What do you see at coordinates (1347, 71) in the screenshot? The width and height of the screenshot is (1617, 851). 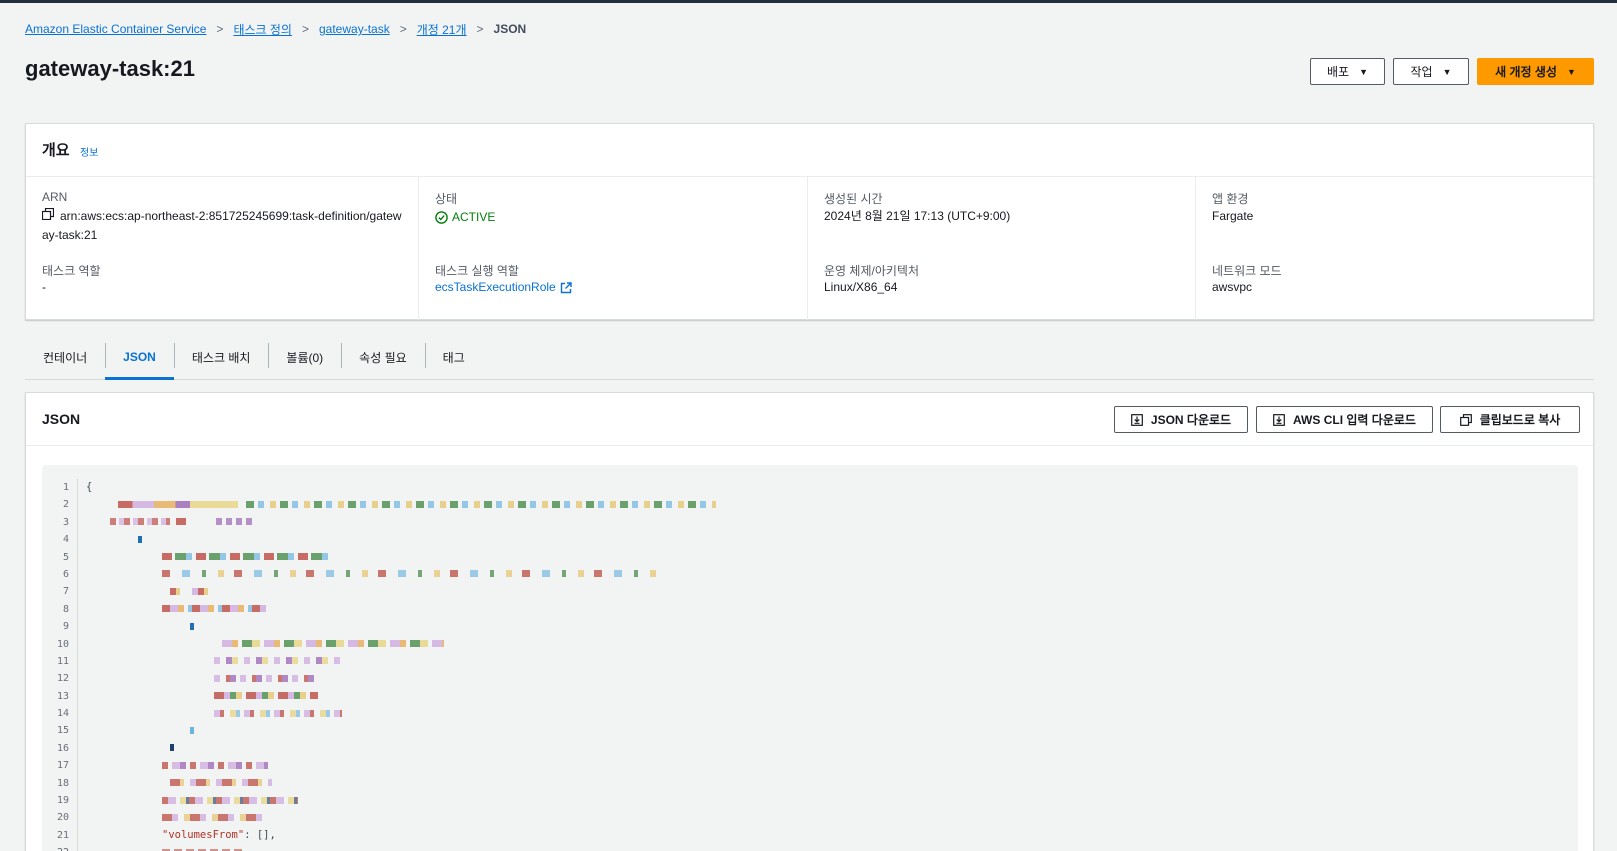 I see `deploy-button: 배포 ▼` at bounding box center [1347, 71].